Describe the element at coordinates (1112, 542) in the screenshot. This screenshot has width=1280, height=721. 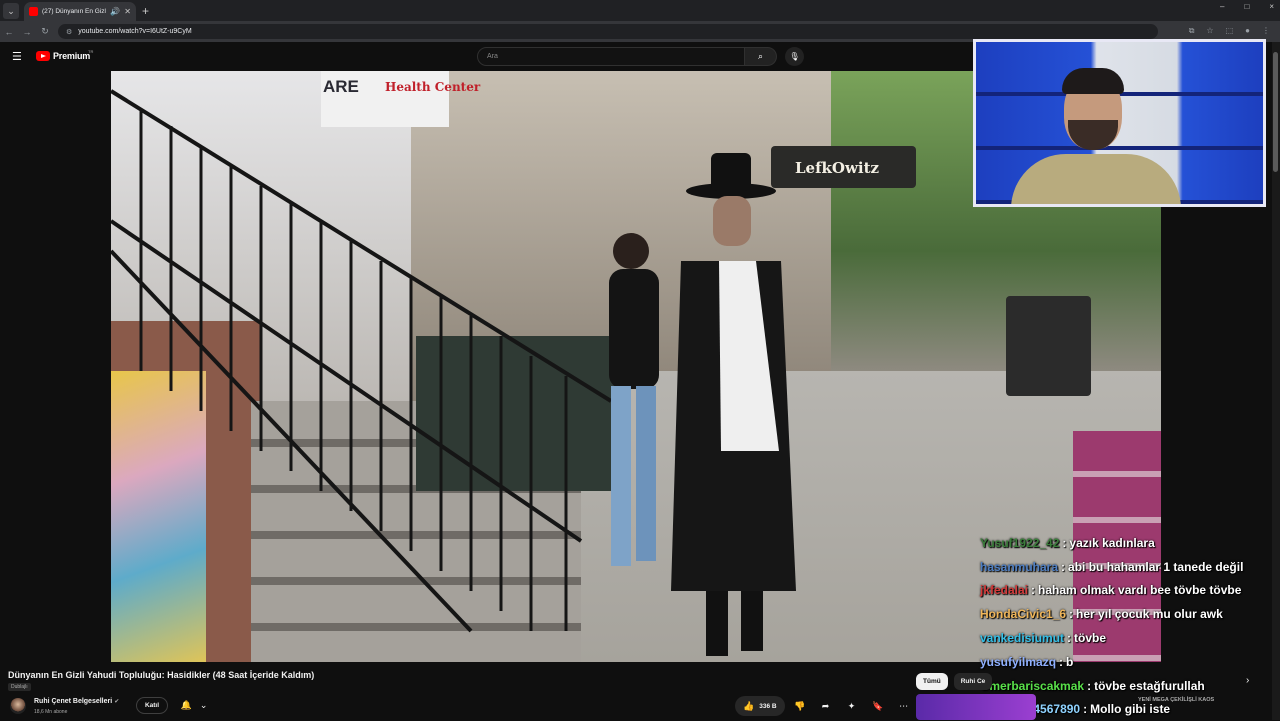
I see `chat-text: yazık kadınlara` at that location.